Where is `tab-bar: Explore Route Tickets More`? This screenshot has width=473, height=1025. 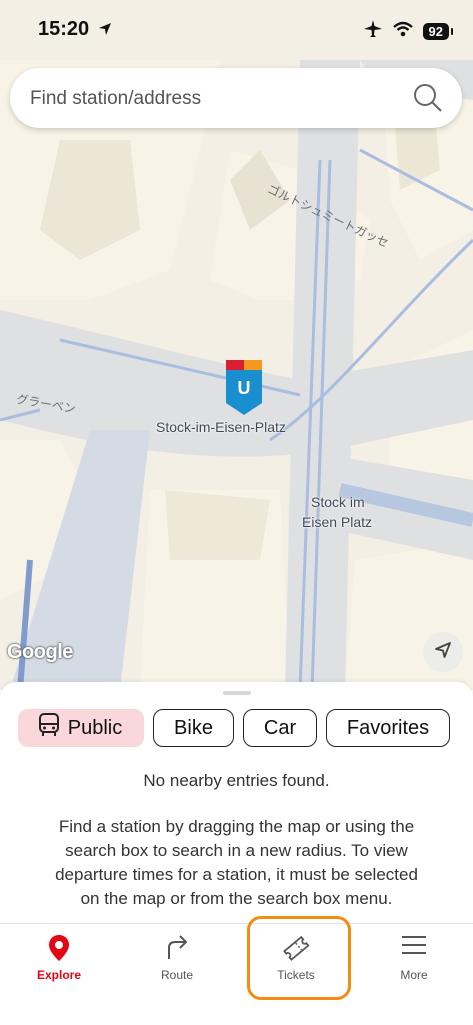
tab-bar: Explore Route Tickets More is located at coordinates (236, 970).